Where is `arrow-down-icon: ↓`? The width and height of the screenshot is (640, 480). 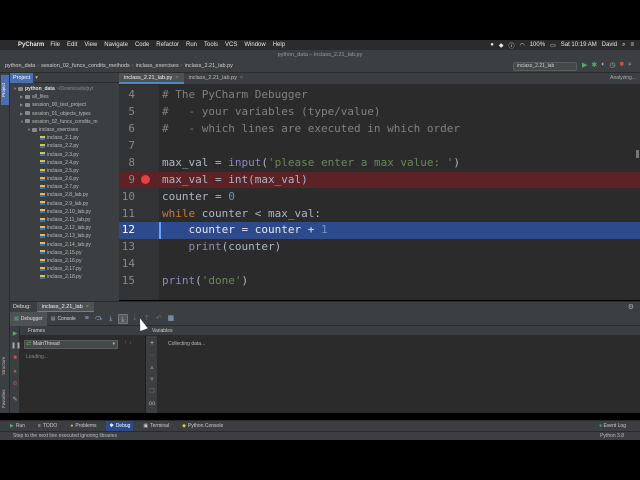 arrow-down-icon: ↓ is located at coordinates (130, 343).